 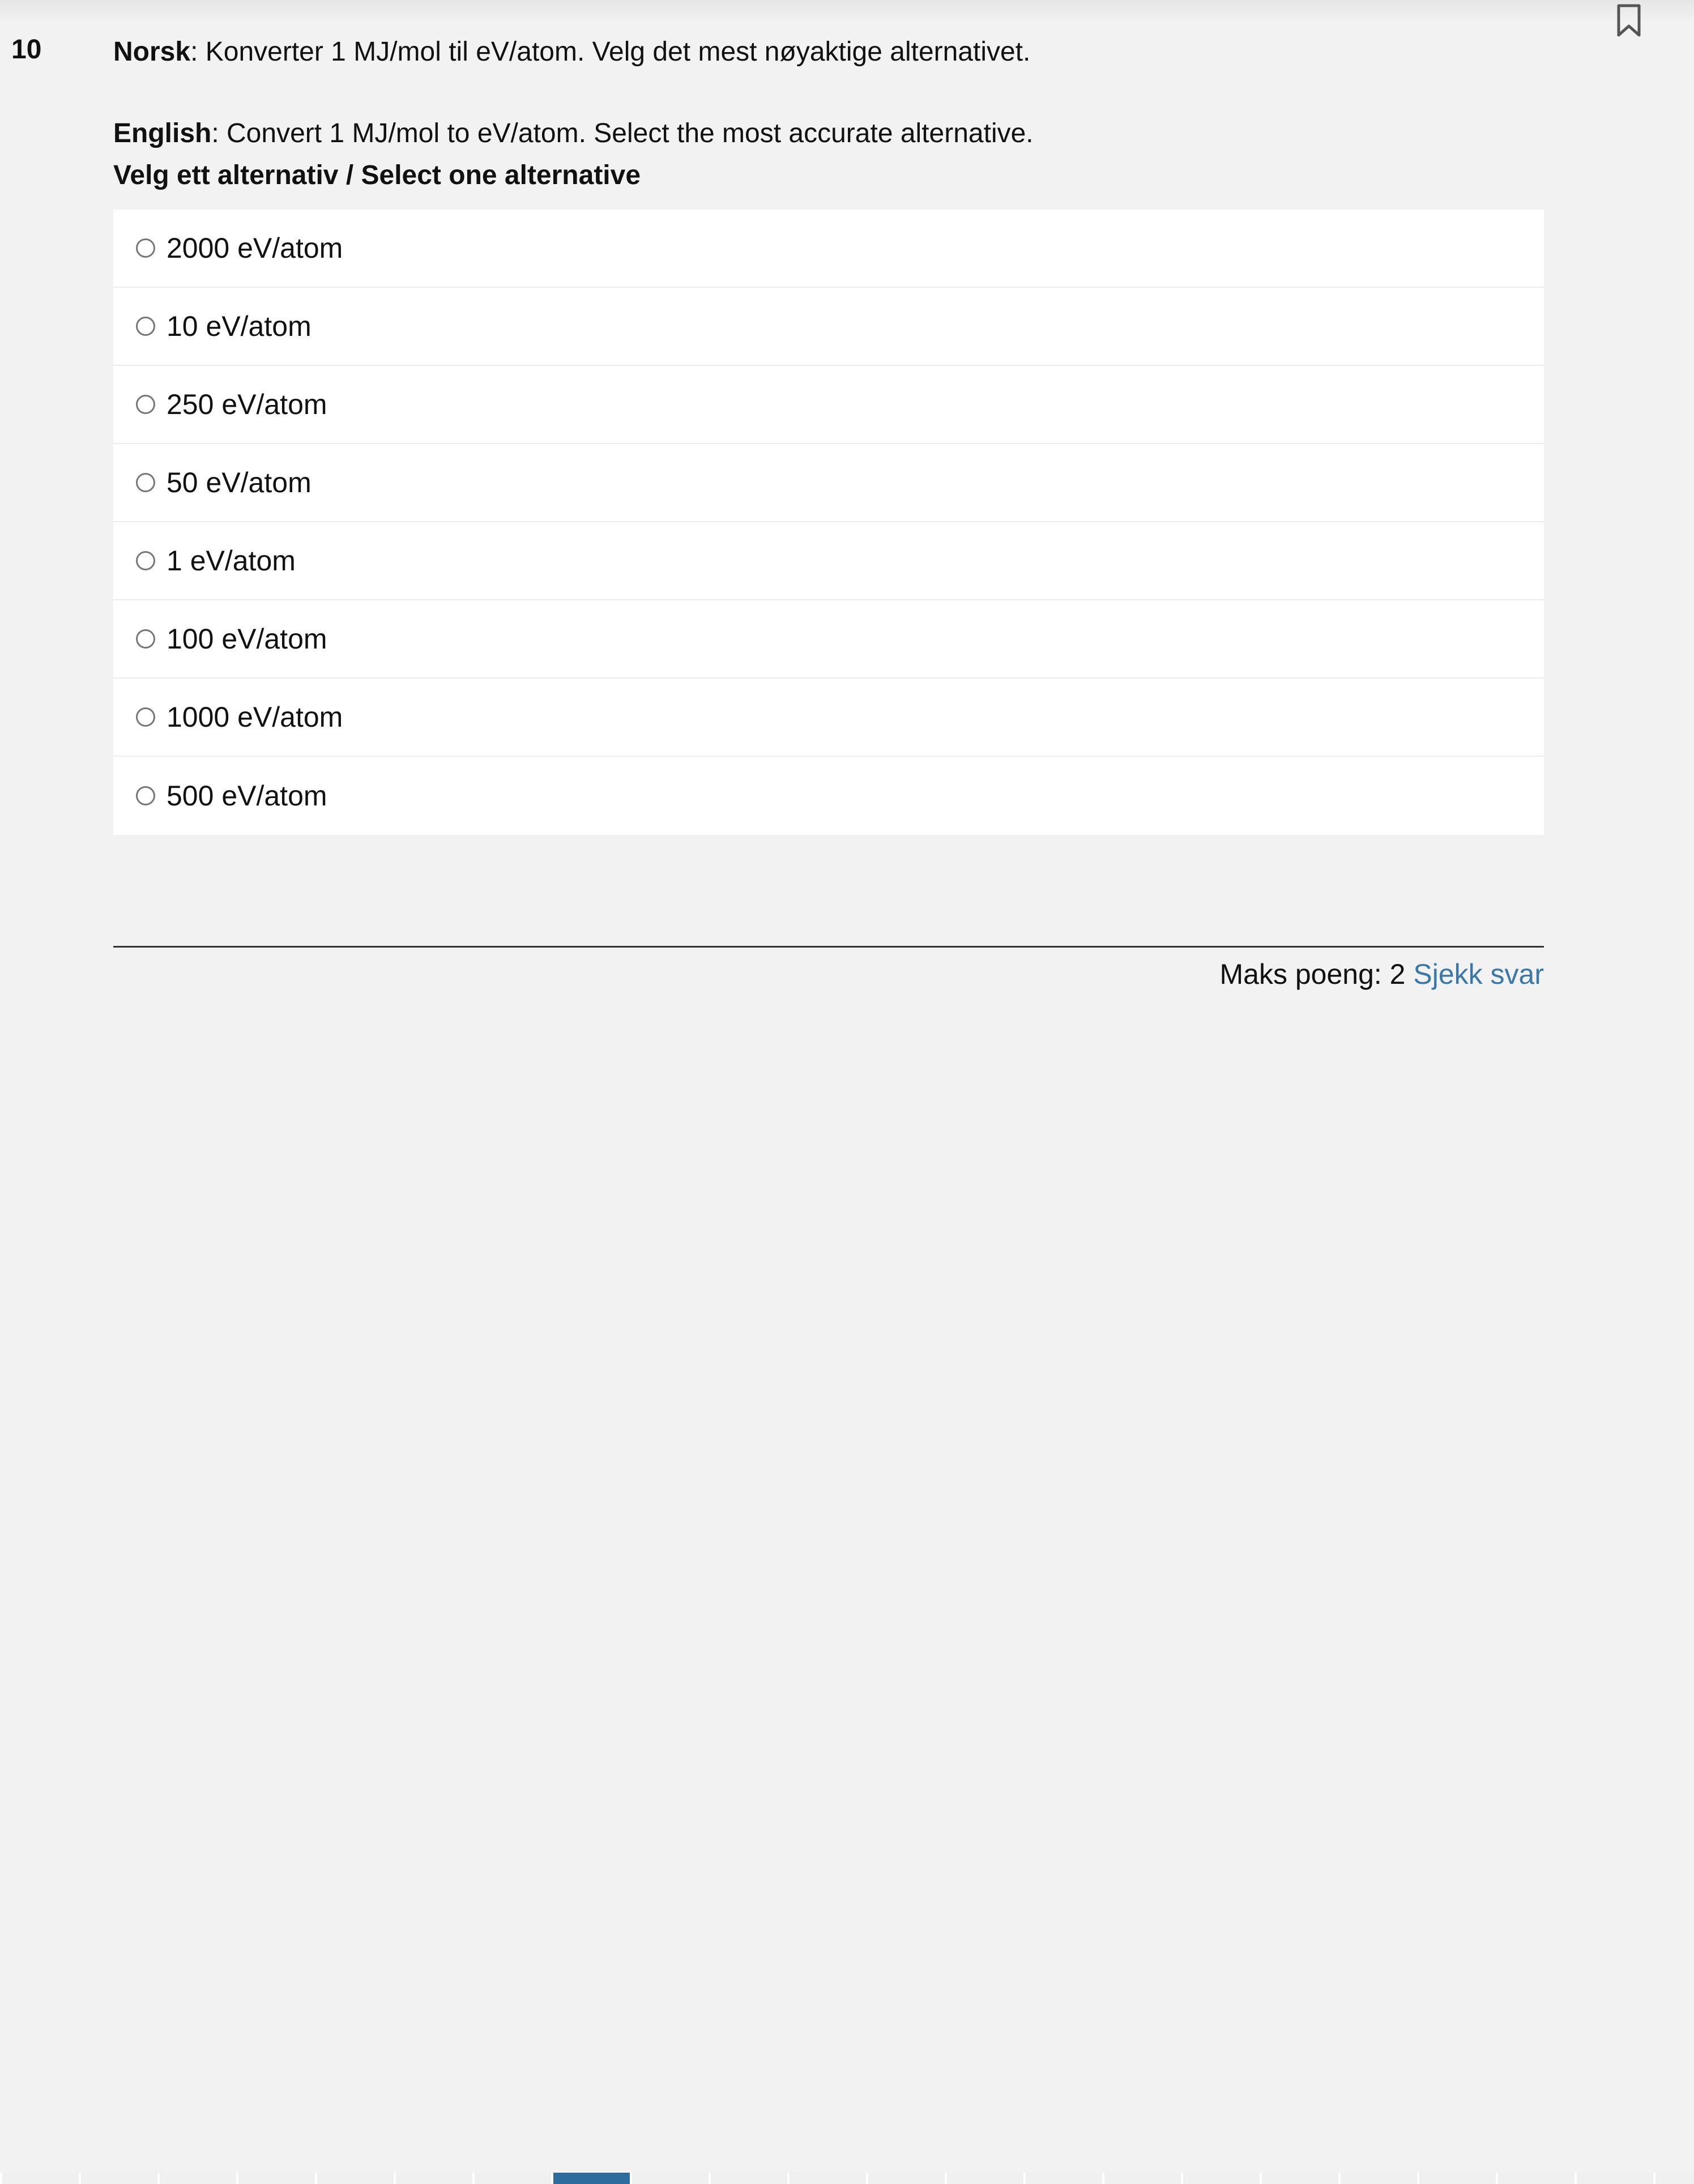 I want to click on question-navigation, so click(x=847, y=2178).